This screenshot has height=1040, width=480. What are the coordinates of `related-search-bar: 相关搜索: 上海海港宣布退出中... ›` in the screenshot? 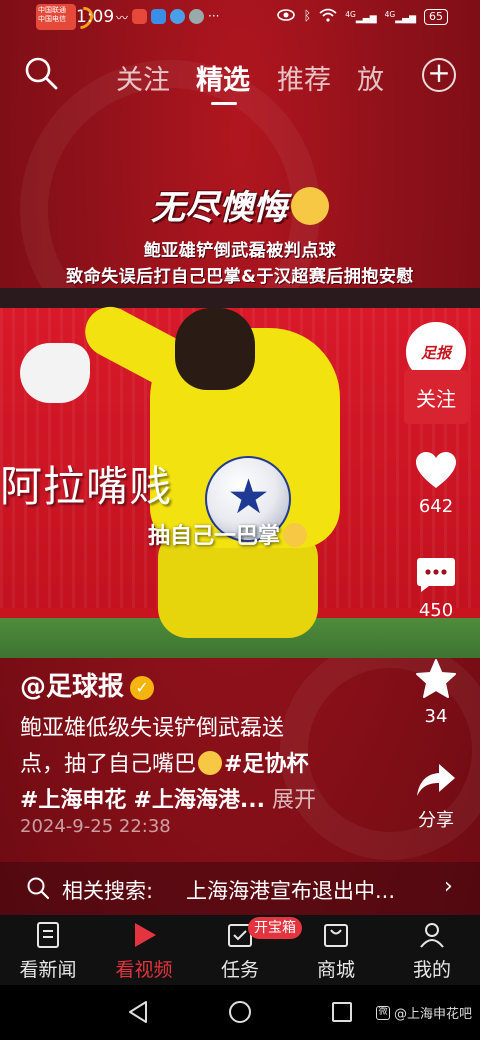 It's located at (240, 888).